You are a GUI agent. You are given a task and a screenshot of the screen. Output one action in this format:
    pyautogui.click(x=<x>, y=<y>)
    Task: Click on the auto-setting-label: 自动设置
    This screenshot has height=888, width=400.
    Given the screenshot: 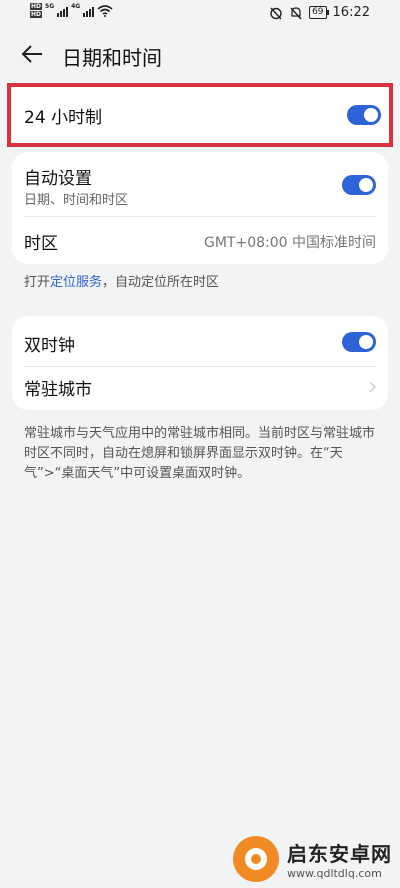 What is the action you would take?
    pyautogui.click(x=58, y=179)
    